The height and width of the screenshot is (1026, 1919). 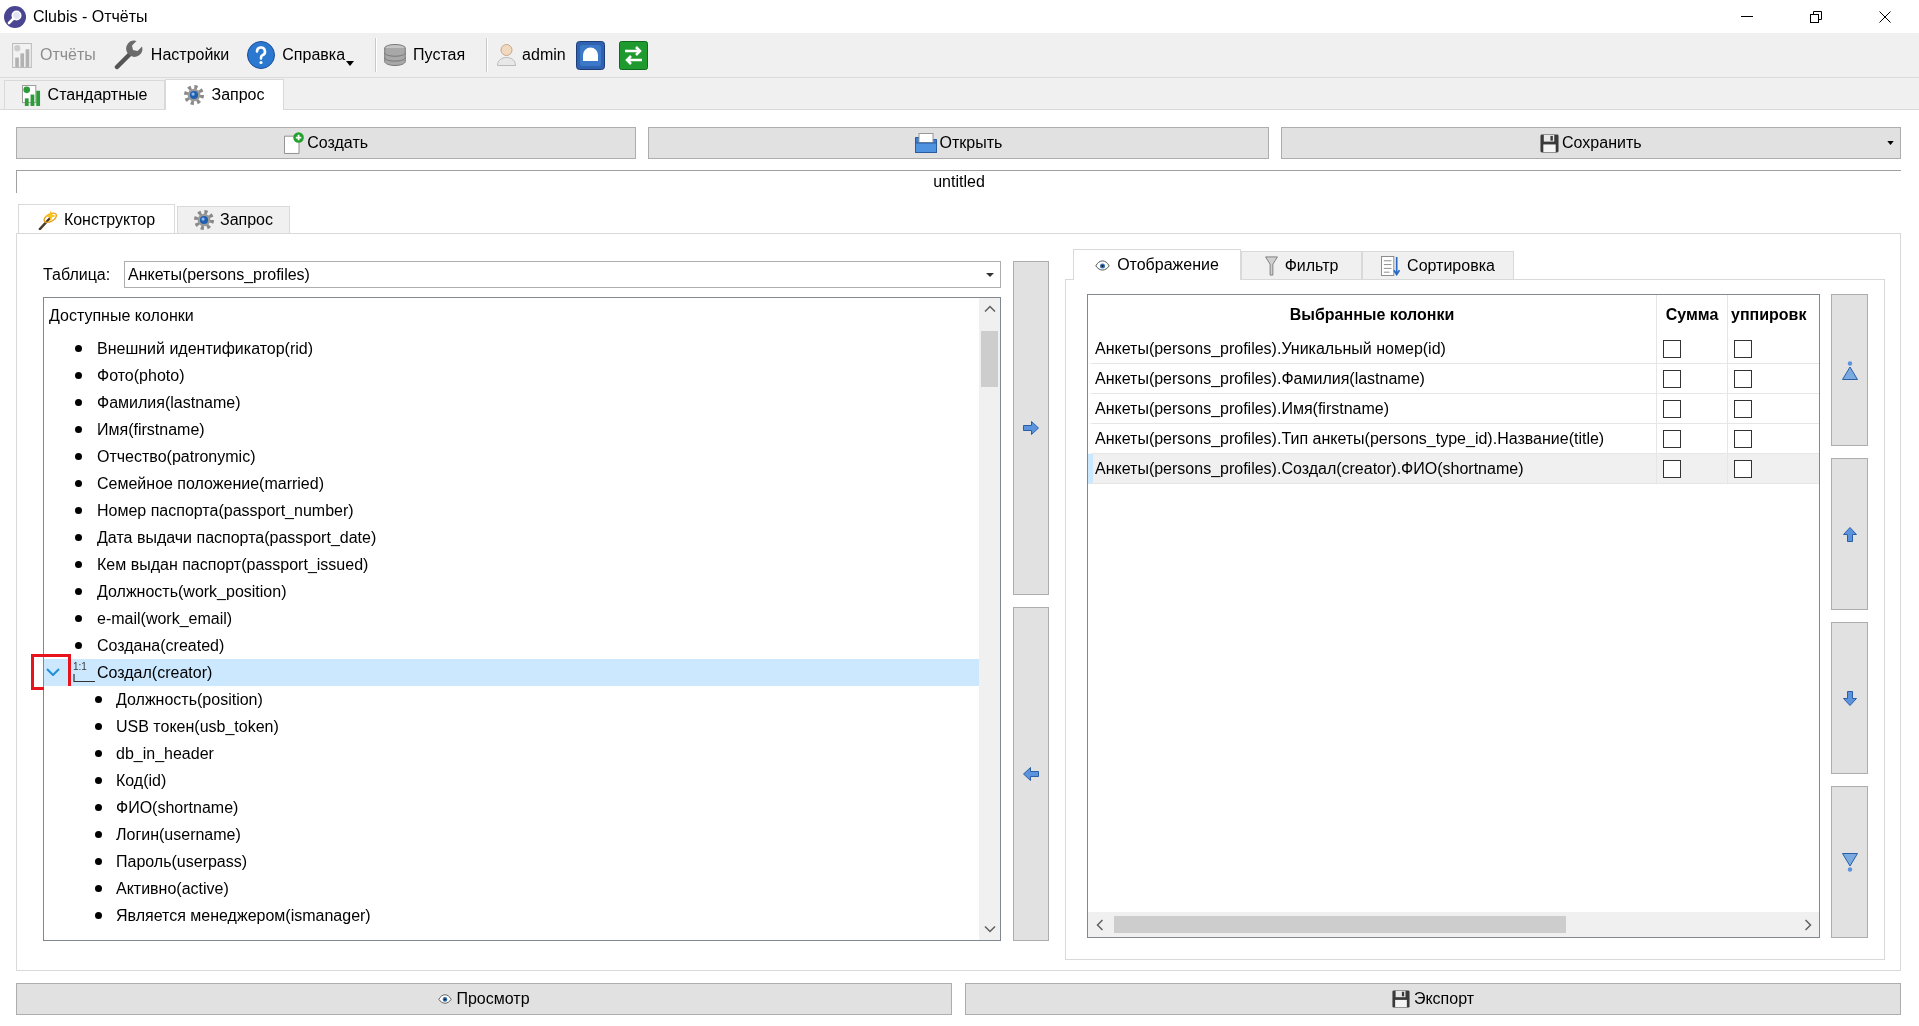 What do you see at coordinates (84, 94) in the screenshot?
I see `tab: Стандартные` at bounding box center [84, 94].